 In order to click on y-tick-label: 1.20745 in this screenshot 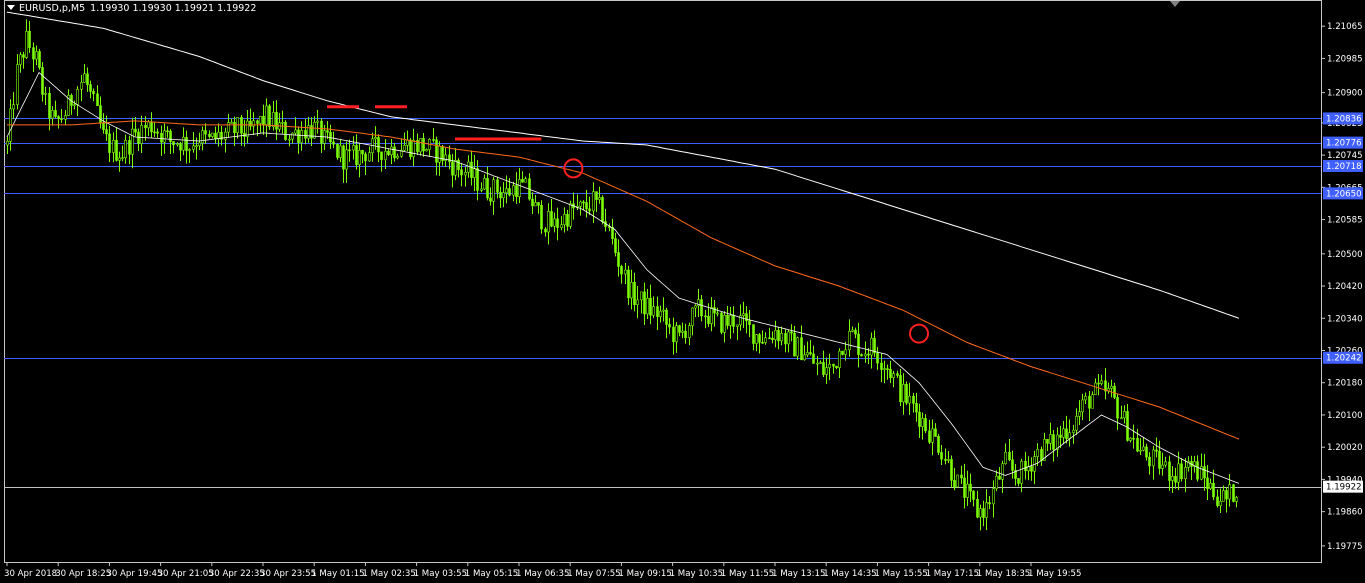, I will do `click(1345, 156)`.